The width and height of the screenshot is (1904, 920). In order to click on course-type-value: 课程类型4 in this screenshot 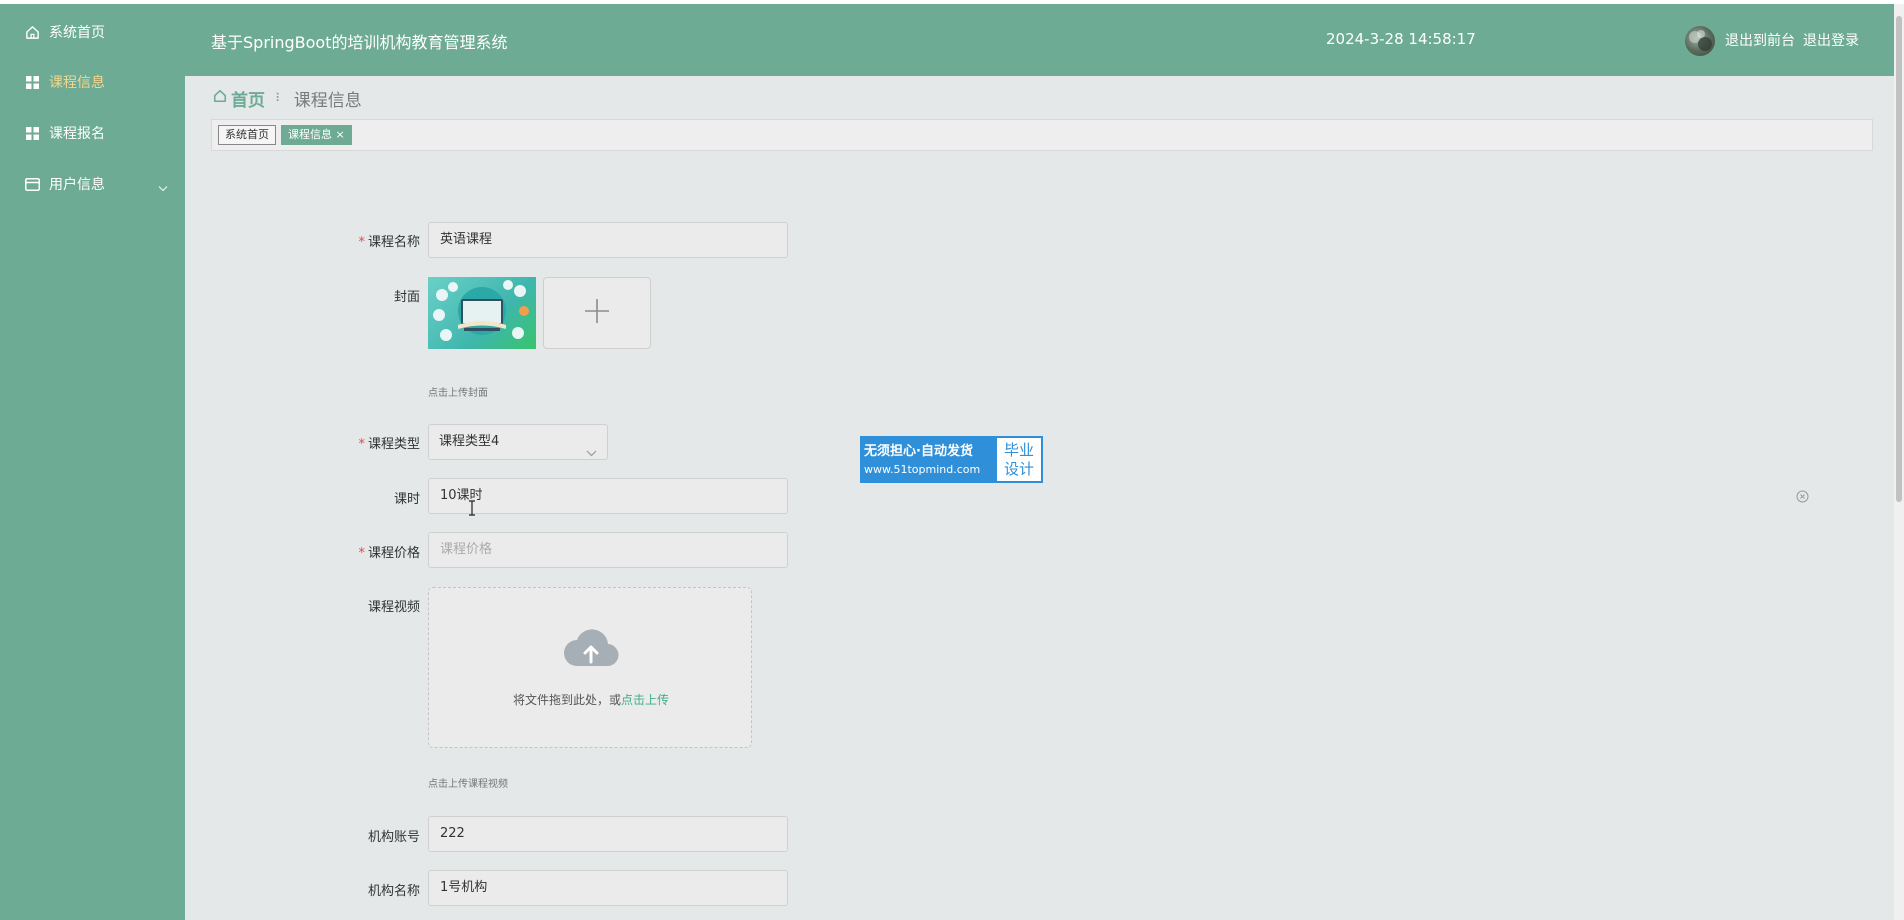, I will do `click(469, 441)`.